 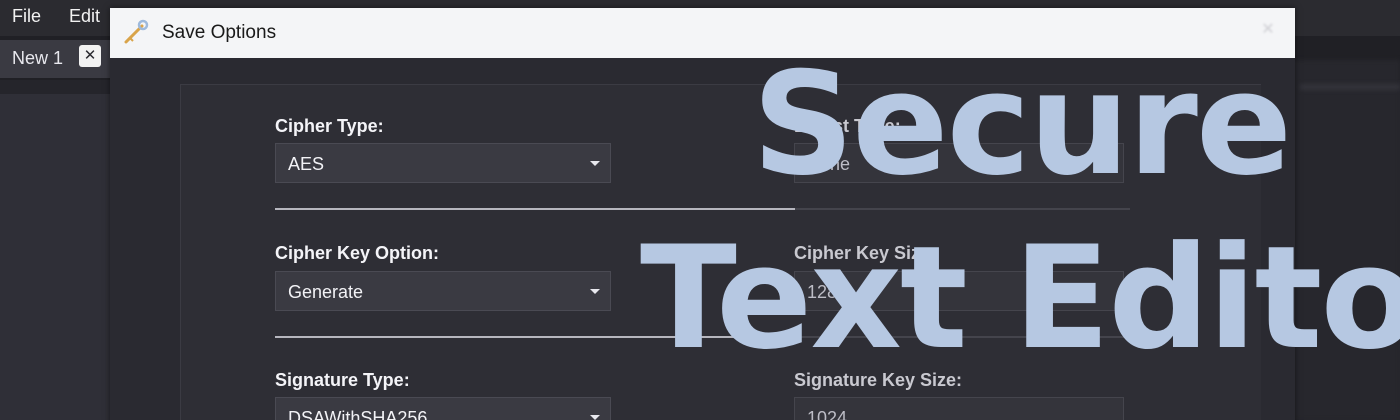 I want to click on editor-background-line, so click(x=1350, y=87).